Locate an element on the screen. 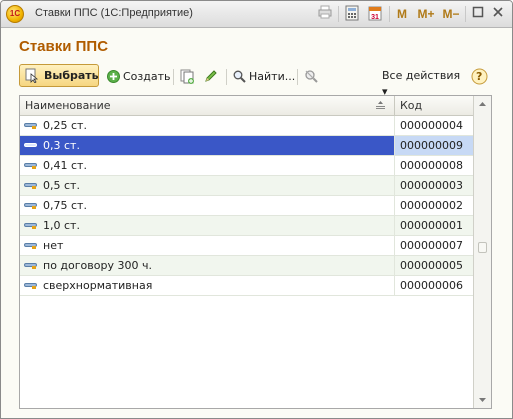 The image size is (513, 419). maximize-icon is located at coordinates (478, 14).